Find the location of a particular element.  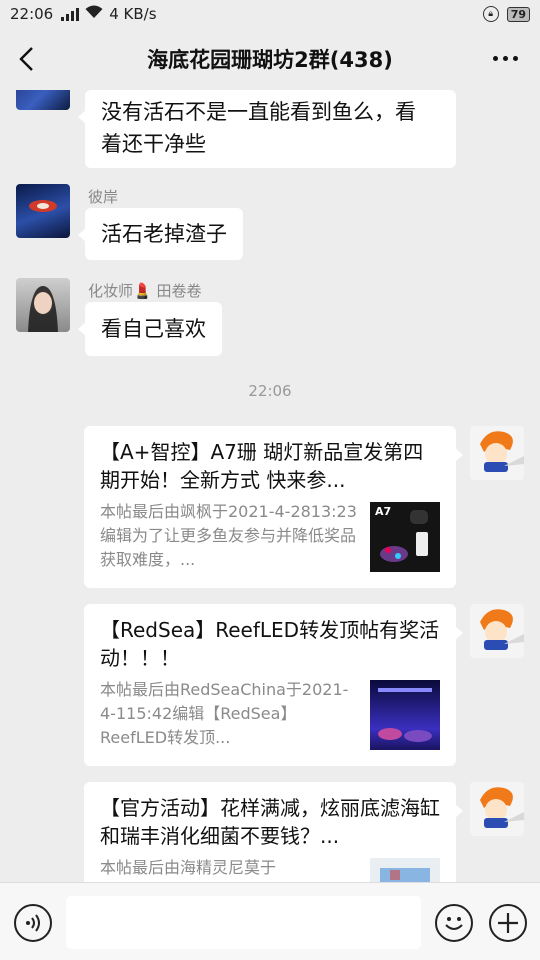

more-functions-button is located at coordinates (508, 923).